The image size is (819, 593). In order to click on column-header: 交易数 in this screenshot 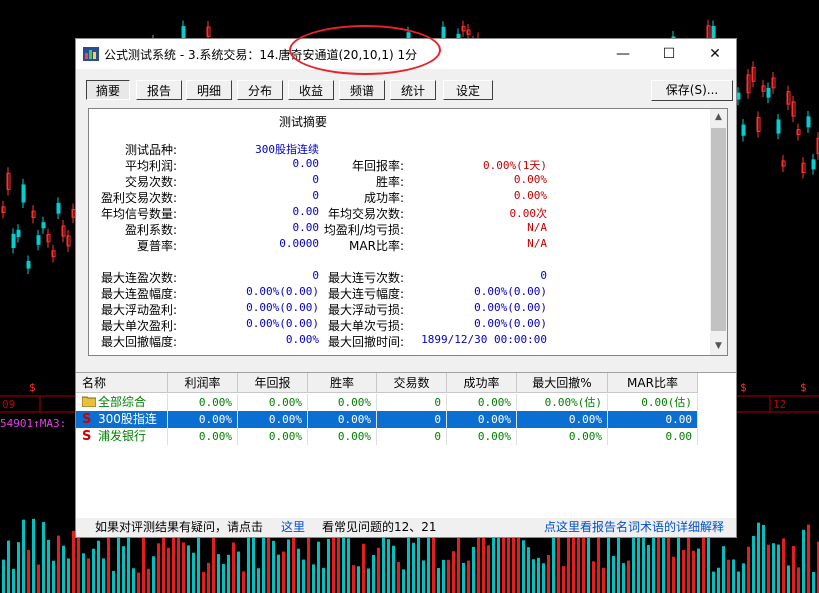, I will do `click(412, 383)`.